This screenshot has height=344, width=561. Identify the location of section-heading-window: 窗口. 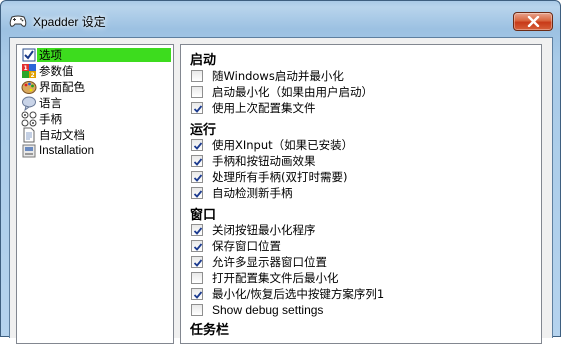
(203, 215).